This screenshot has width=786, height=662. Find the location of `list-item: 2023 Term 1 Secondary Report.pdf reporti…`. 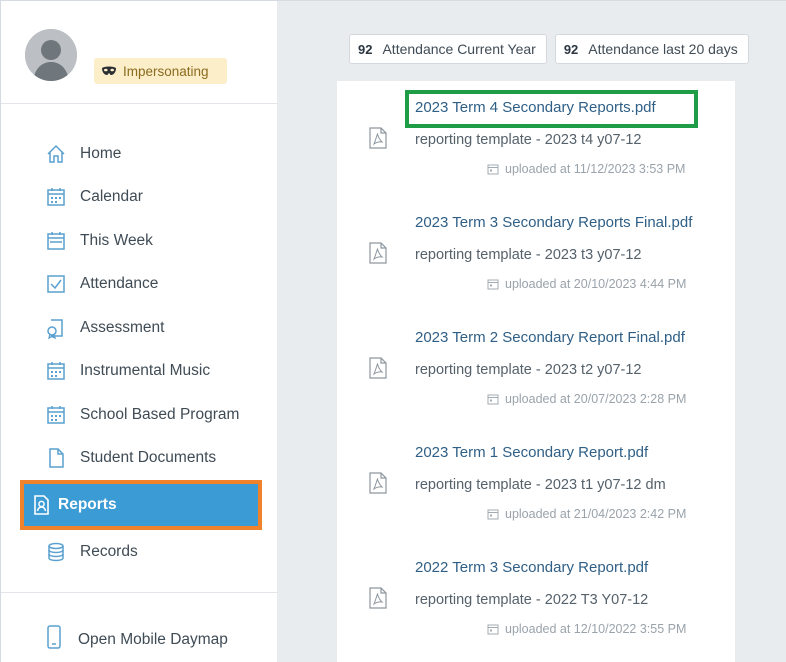

list-item: 2023 Term 1 Secondary Report.pdf reporti… is located at coordinates (536, 483).